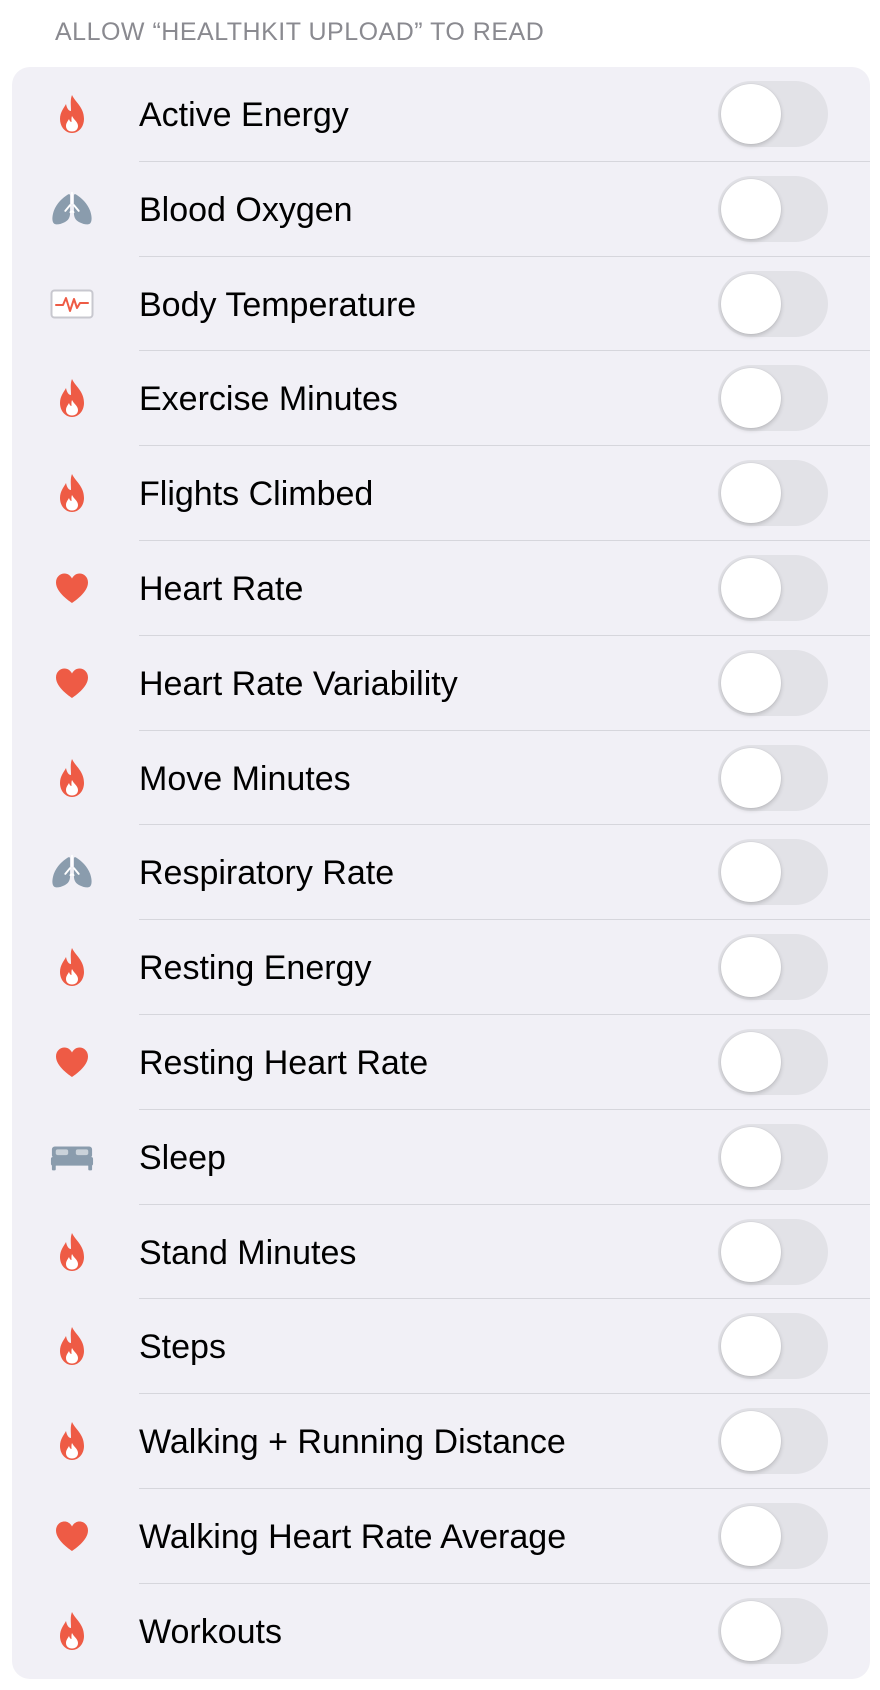 The height and width of the screenshot is (1690, 880). What do you see at coordinates (221, 588) in the screenshot?
I see `permission-label: Heart Rate` at bounding box center [221, 588].